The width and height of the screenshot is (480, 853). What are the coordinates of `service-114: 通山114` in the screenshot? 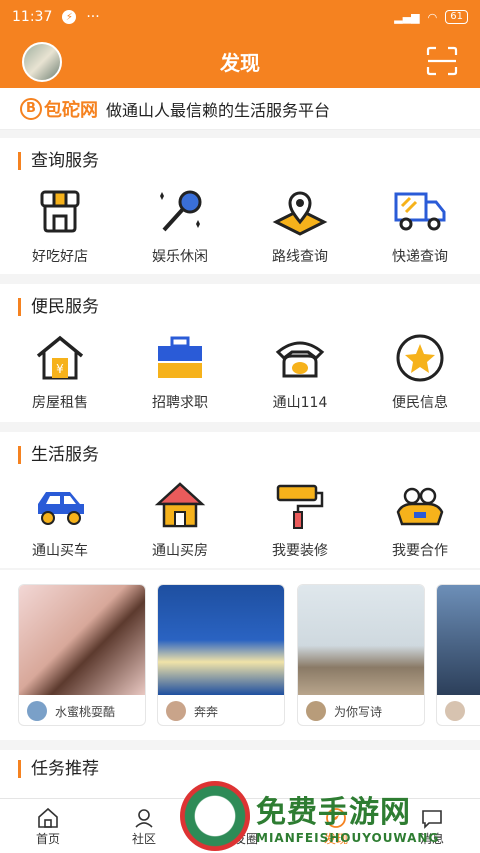 It's located at (300, 371).